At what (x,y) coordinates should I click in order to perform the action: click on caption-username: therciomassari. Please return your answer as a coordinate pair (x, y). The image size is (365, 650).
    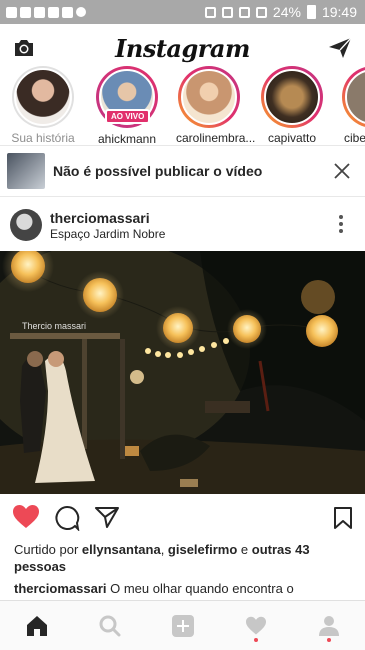
    Looking at the image, I should click on (60, 588).